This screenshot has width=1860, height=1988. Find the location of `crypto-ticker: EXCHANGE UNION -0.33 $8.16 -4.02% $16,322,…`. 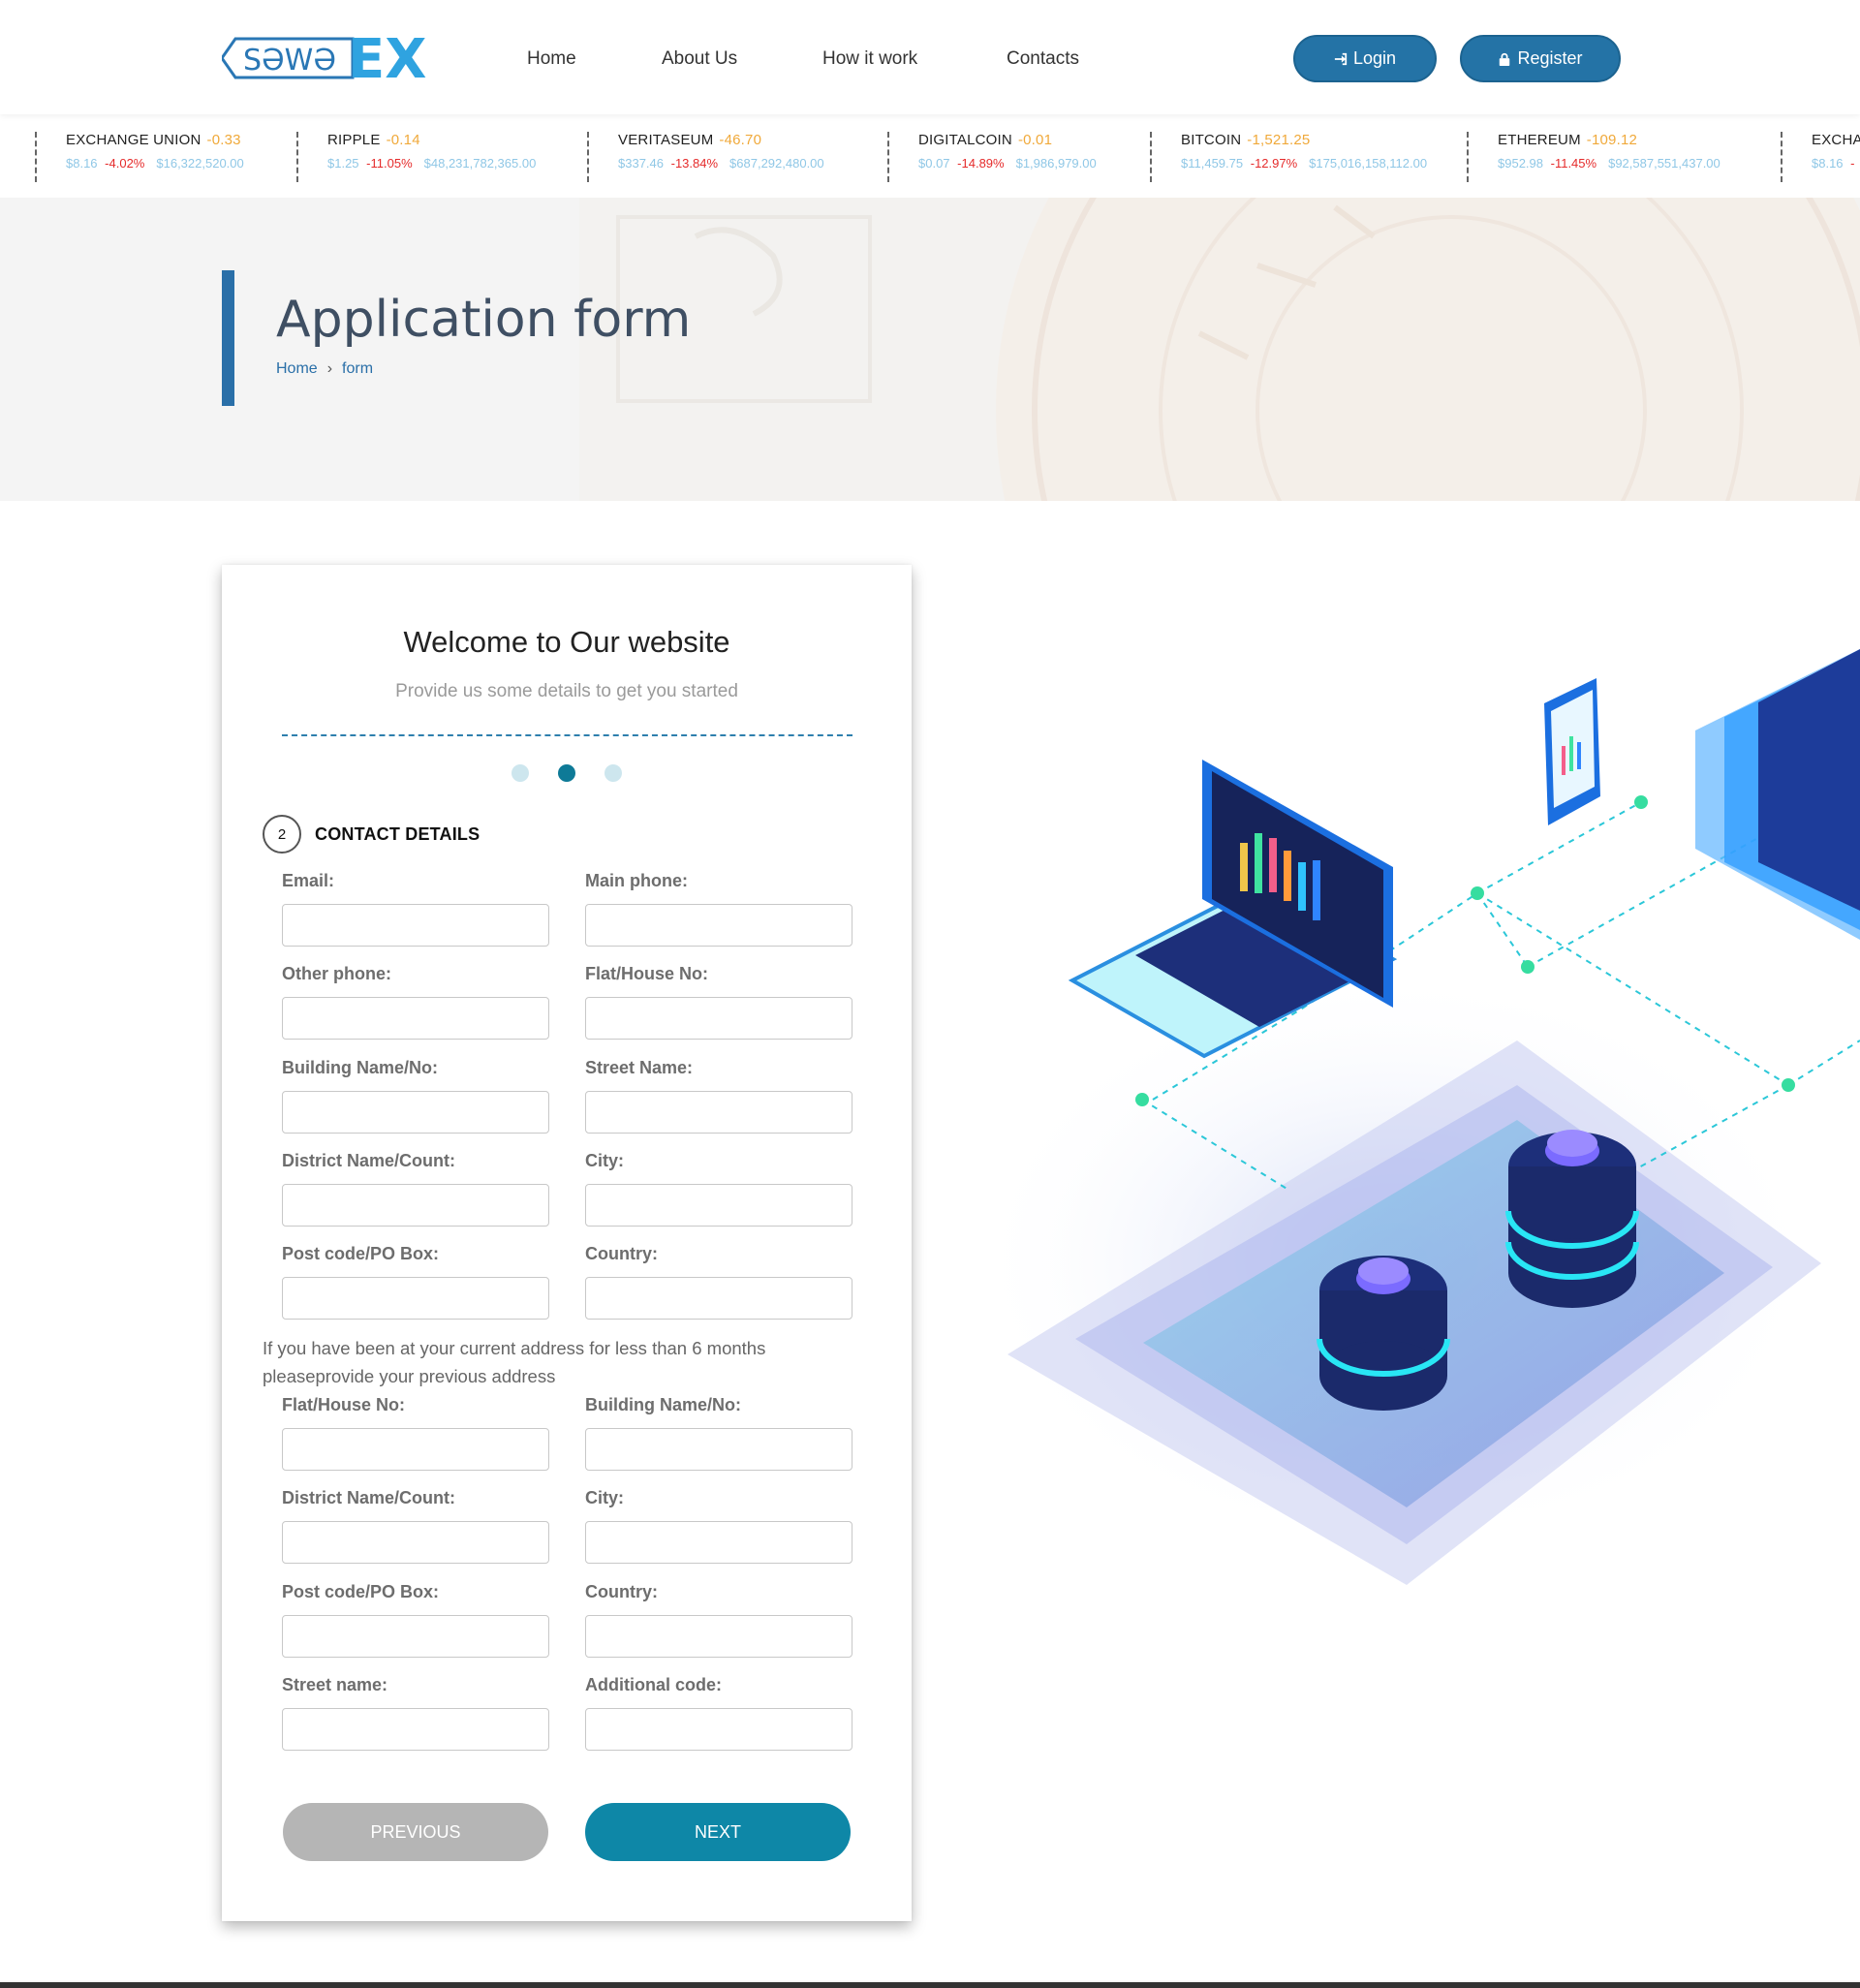

crypto-ticker: EXCHANGE UNION -0.33 $8.16 -4.02% $16,322,… is located at coordinates (930, 156).